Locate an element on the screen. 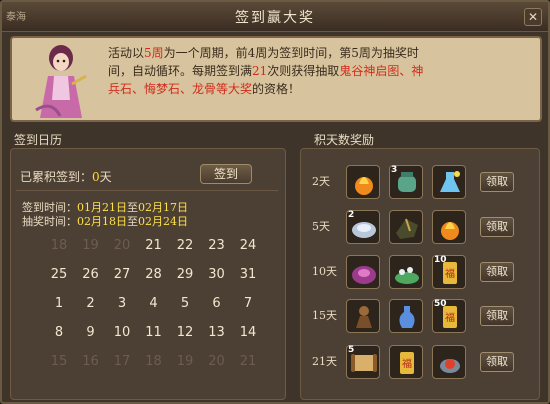 The width and height of the screenshot is (550, 404). calendar-day: 31 is located at coordinates (248, 274).